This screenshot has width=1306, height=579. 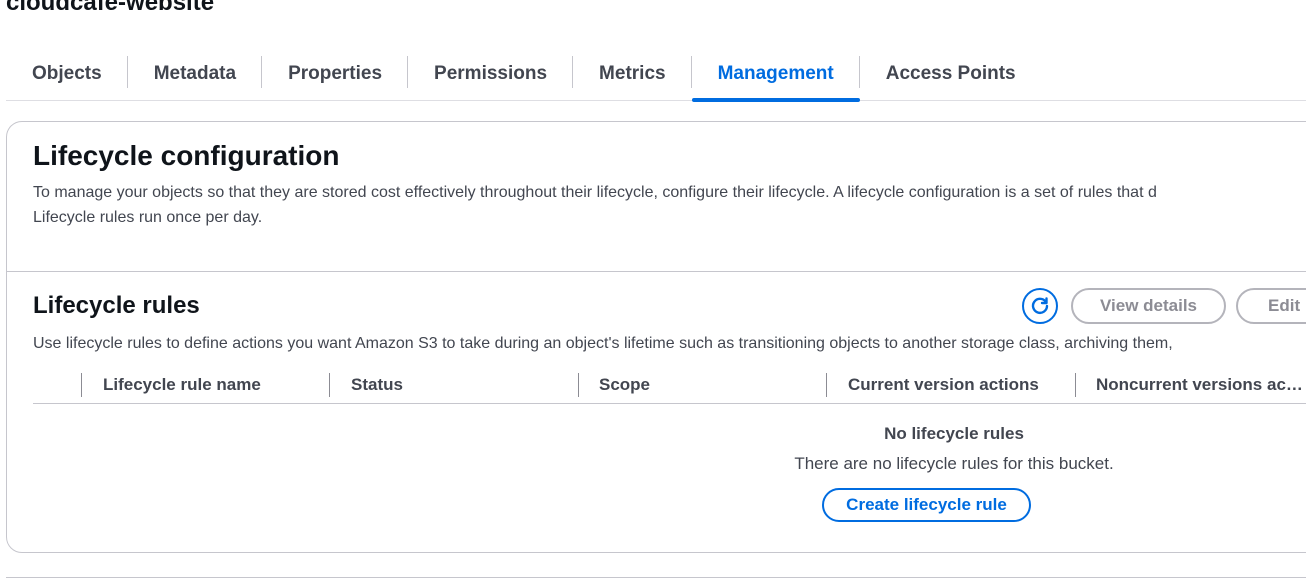 What do you see at coordinates (377, 385) in the screenshot?
I see `column-header-status: Status` at bounding box center [377, 385].